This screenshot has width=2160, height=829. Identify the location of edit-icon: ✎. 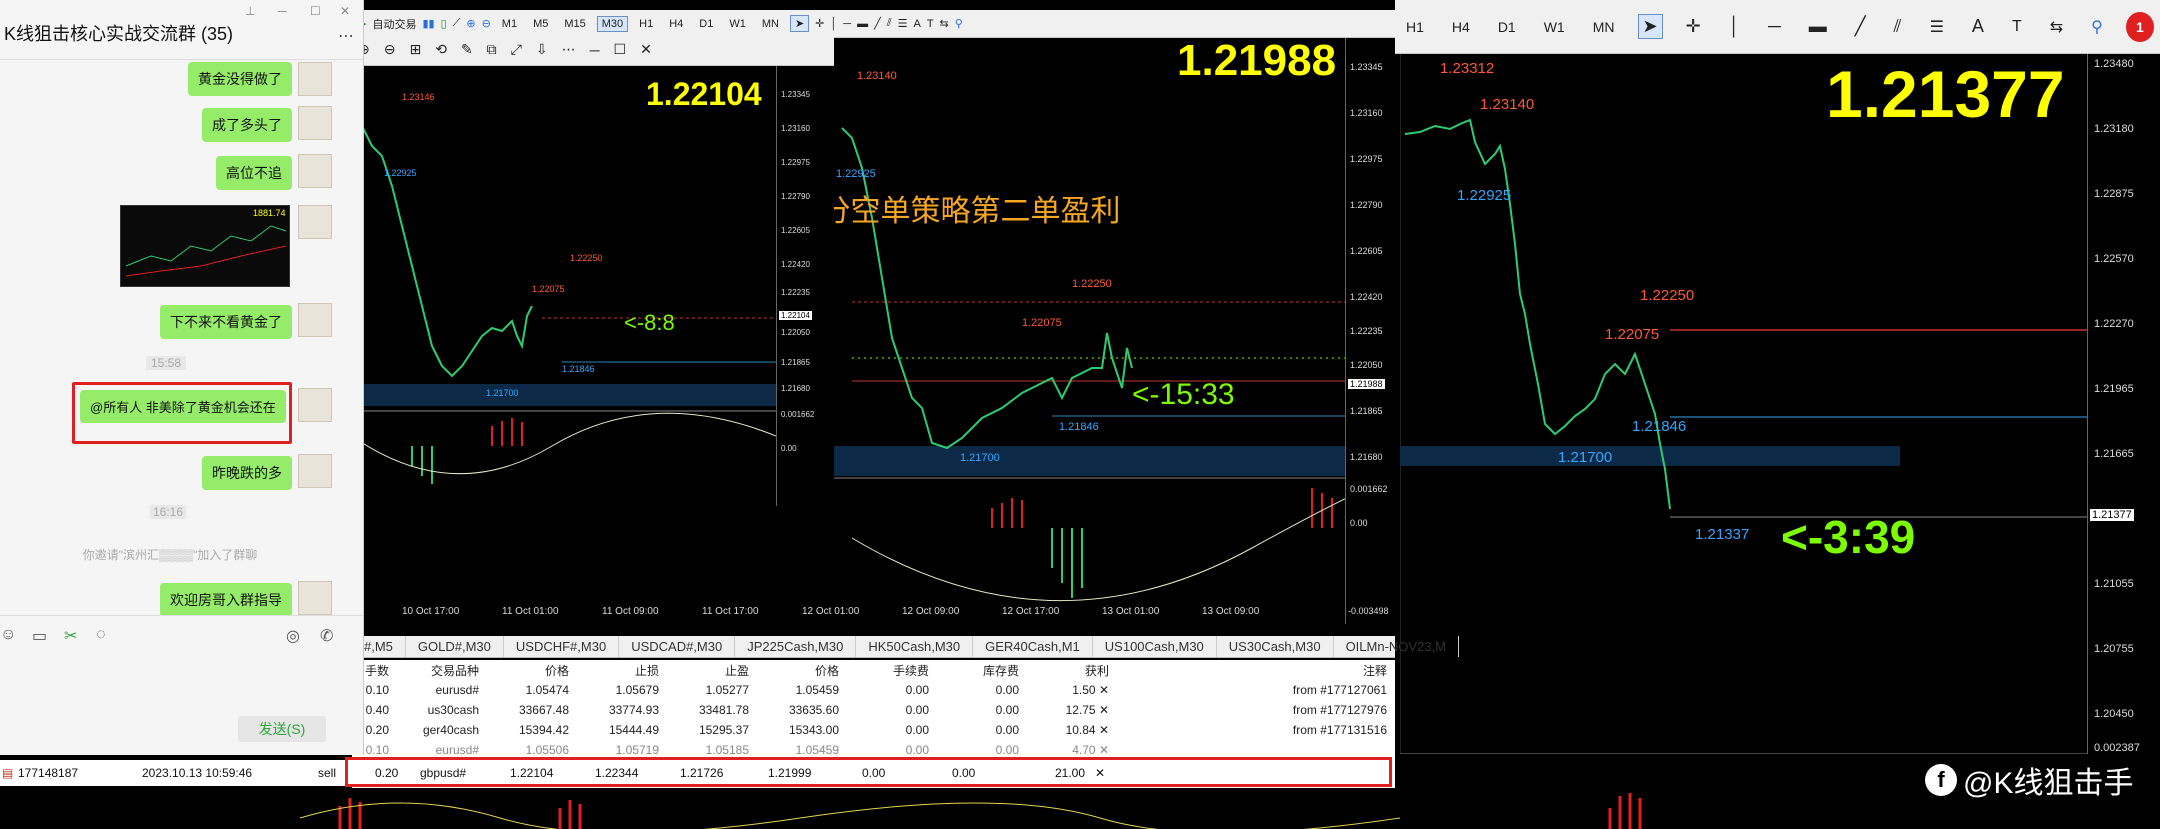
(467, 49).